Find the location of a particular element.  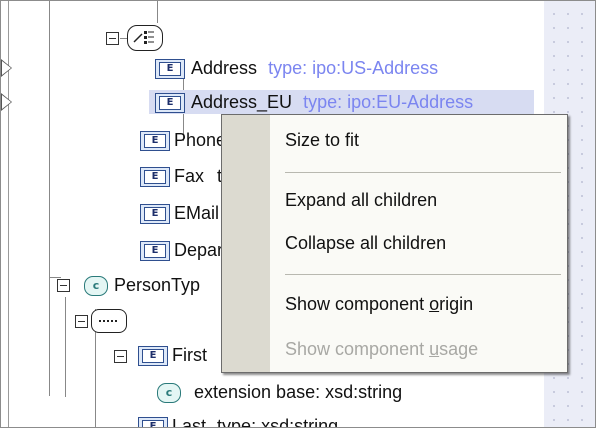

menu-item-size-to-fit: Size to fit is located at coordinates (322, 140).